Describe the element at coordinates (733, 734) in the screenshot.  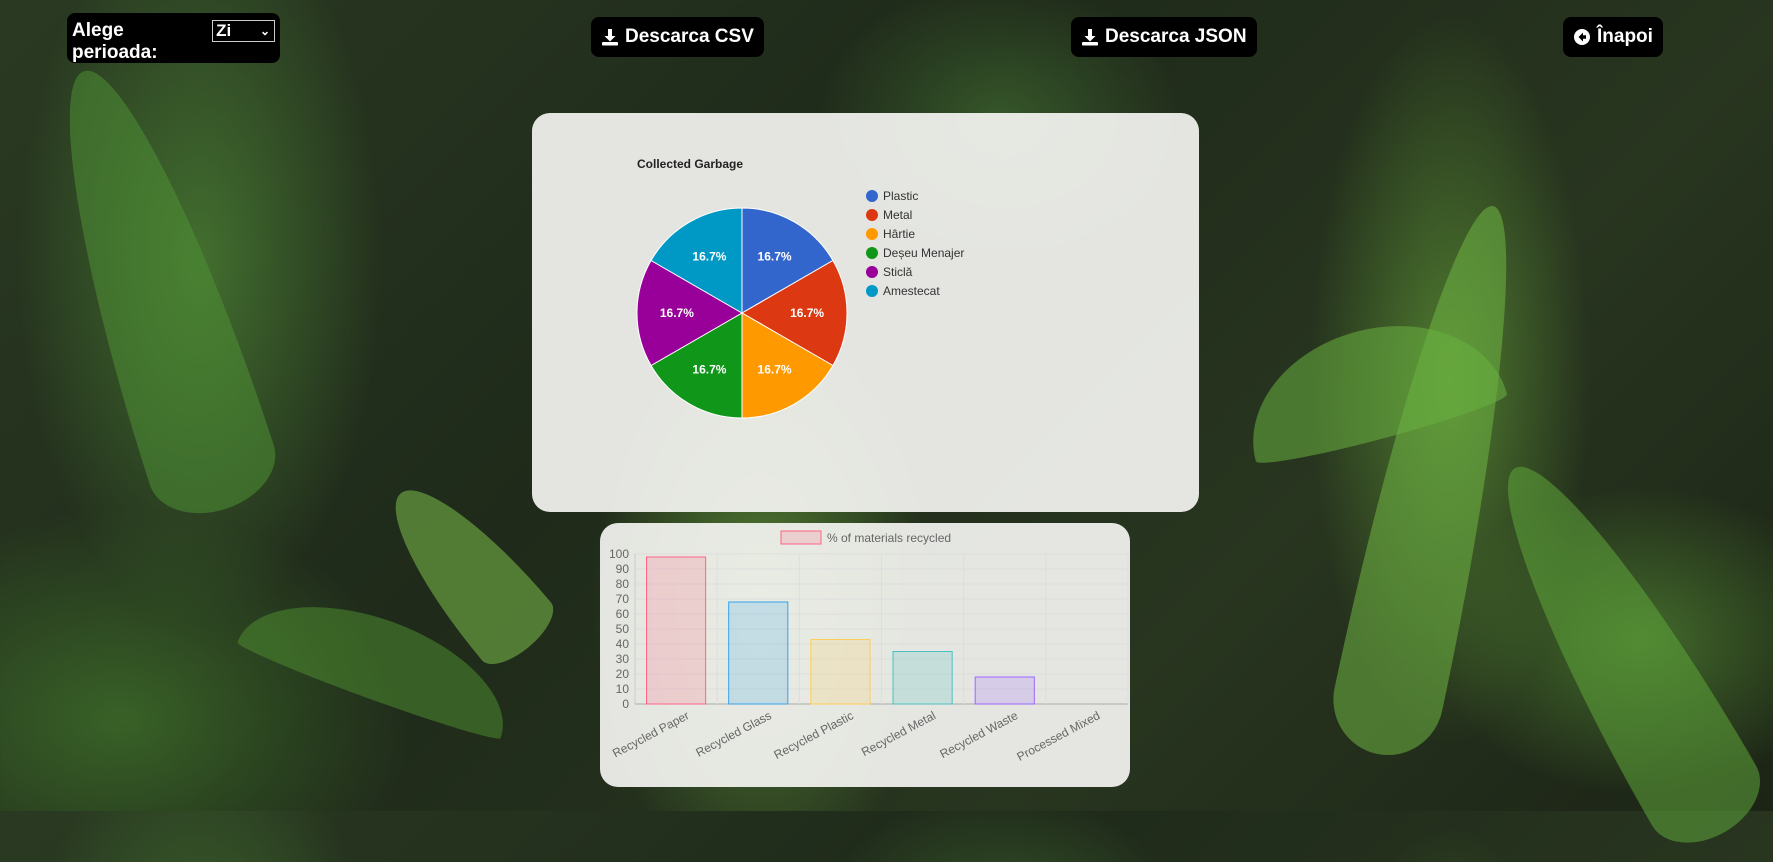
I see `x-tick-label: Recycled Glass` at that location.